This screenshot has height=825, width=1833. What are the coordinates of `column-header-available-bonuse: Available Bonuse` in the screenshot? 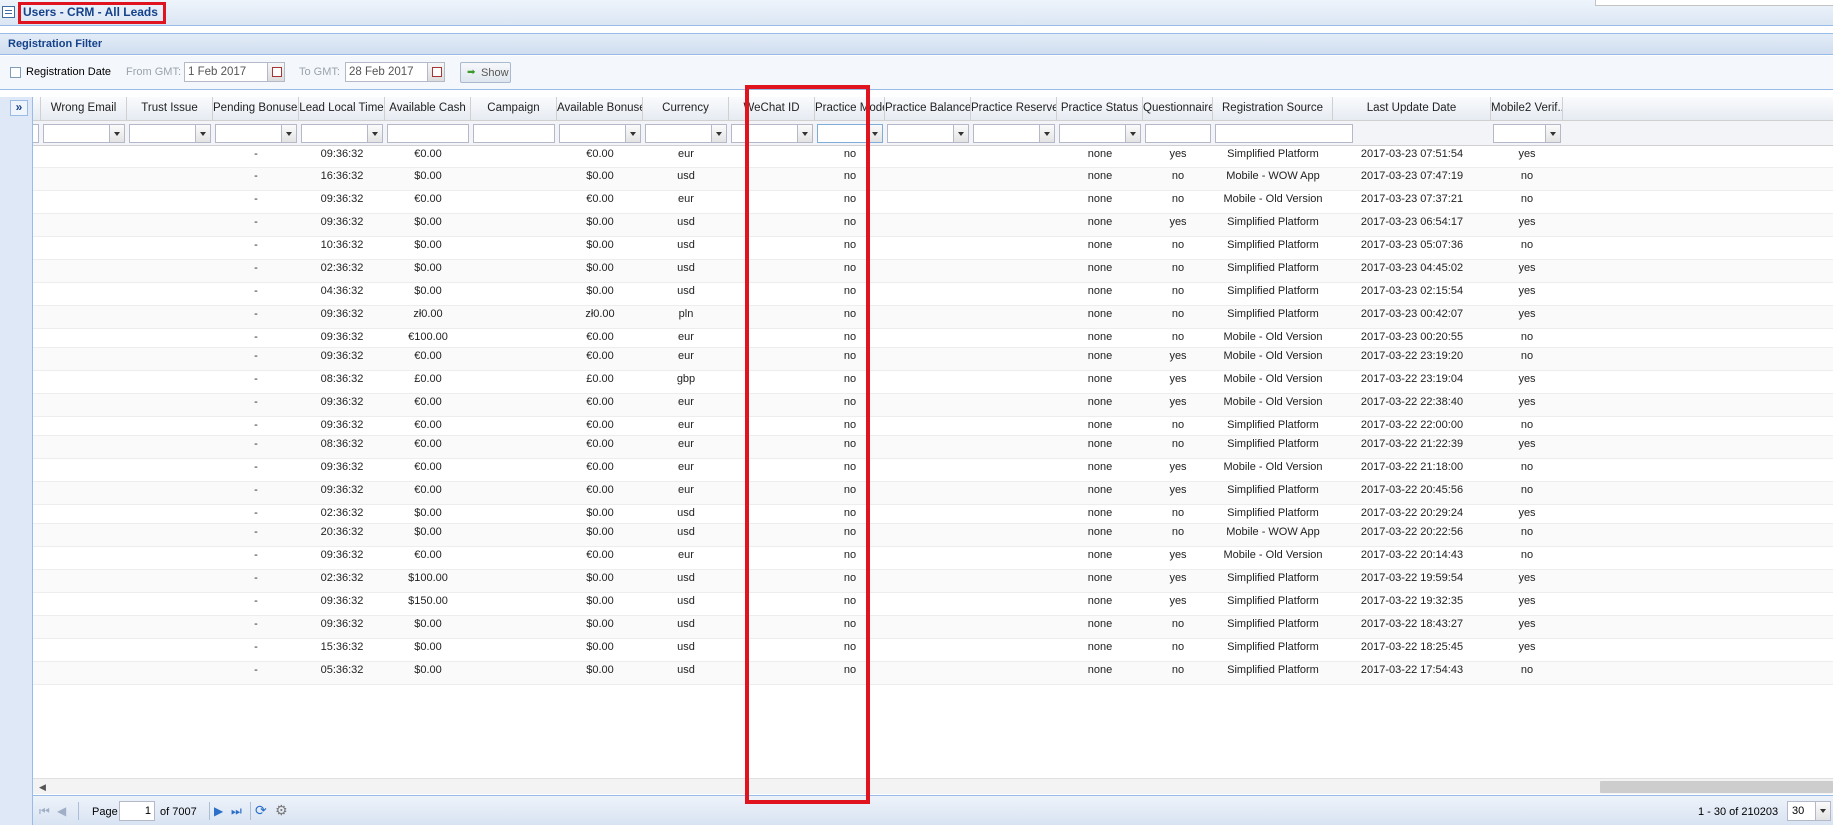 It's located at (600, 109).